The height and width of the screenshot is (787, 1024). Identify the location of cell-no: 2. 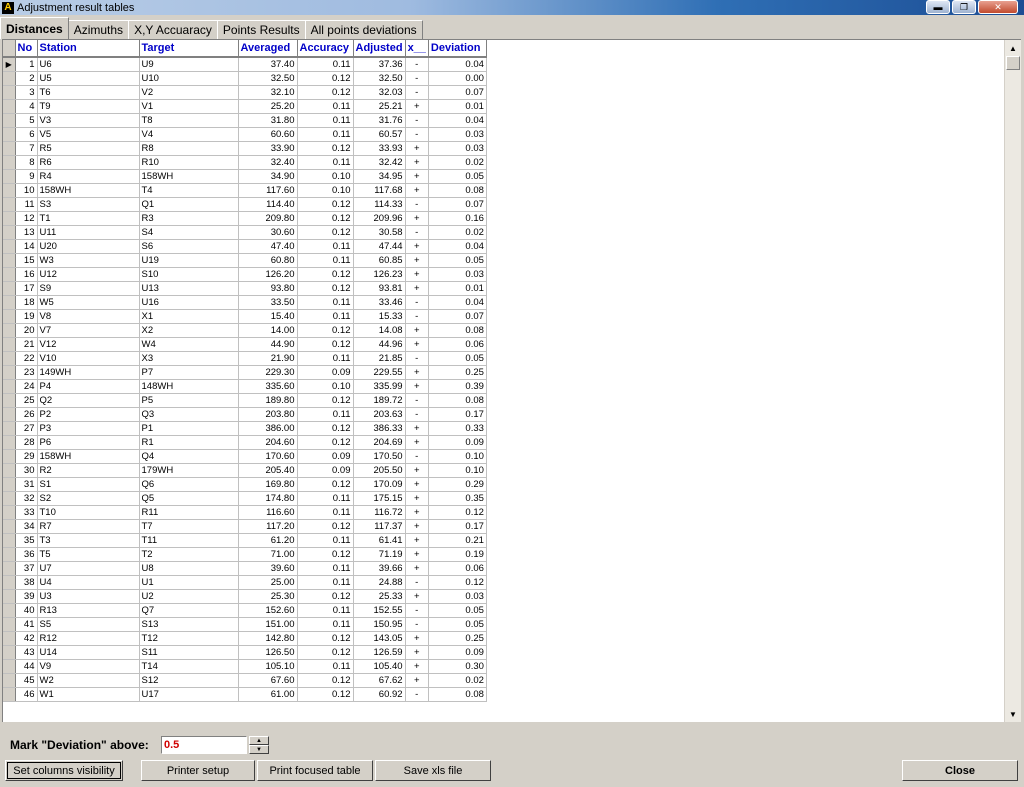
(26, 78).